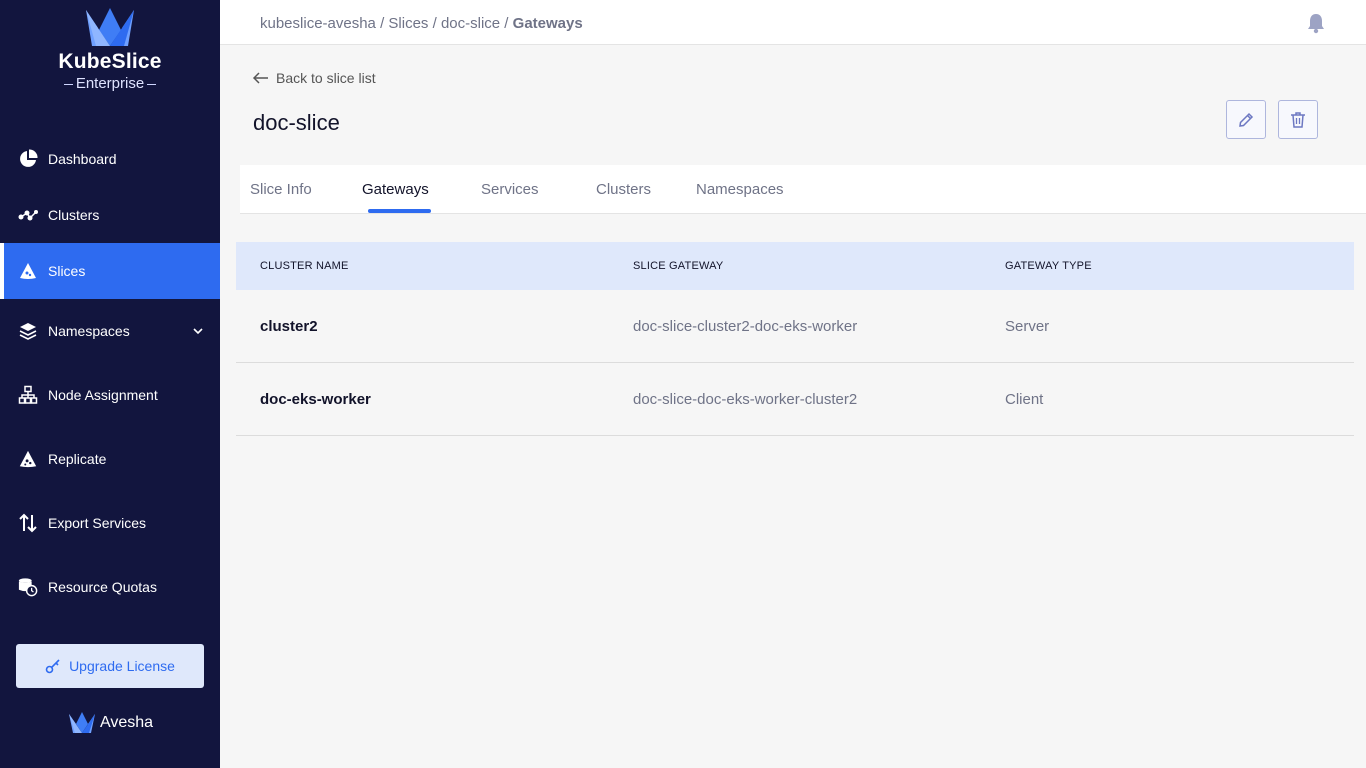  Describe the element at coordinates (296, 122) in the screenshot. I see `page-title: doc-slice` at that location.